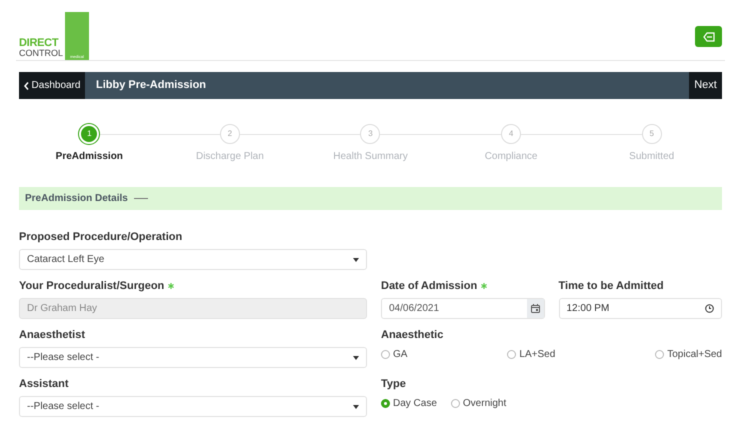  What do you see at coordinates (52, 85) in the screenshot?
I see `dashboard-button: Dashboard` at bounding box center [52, 85].